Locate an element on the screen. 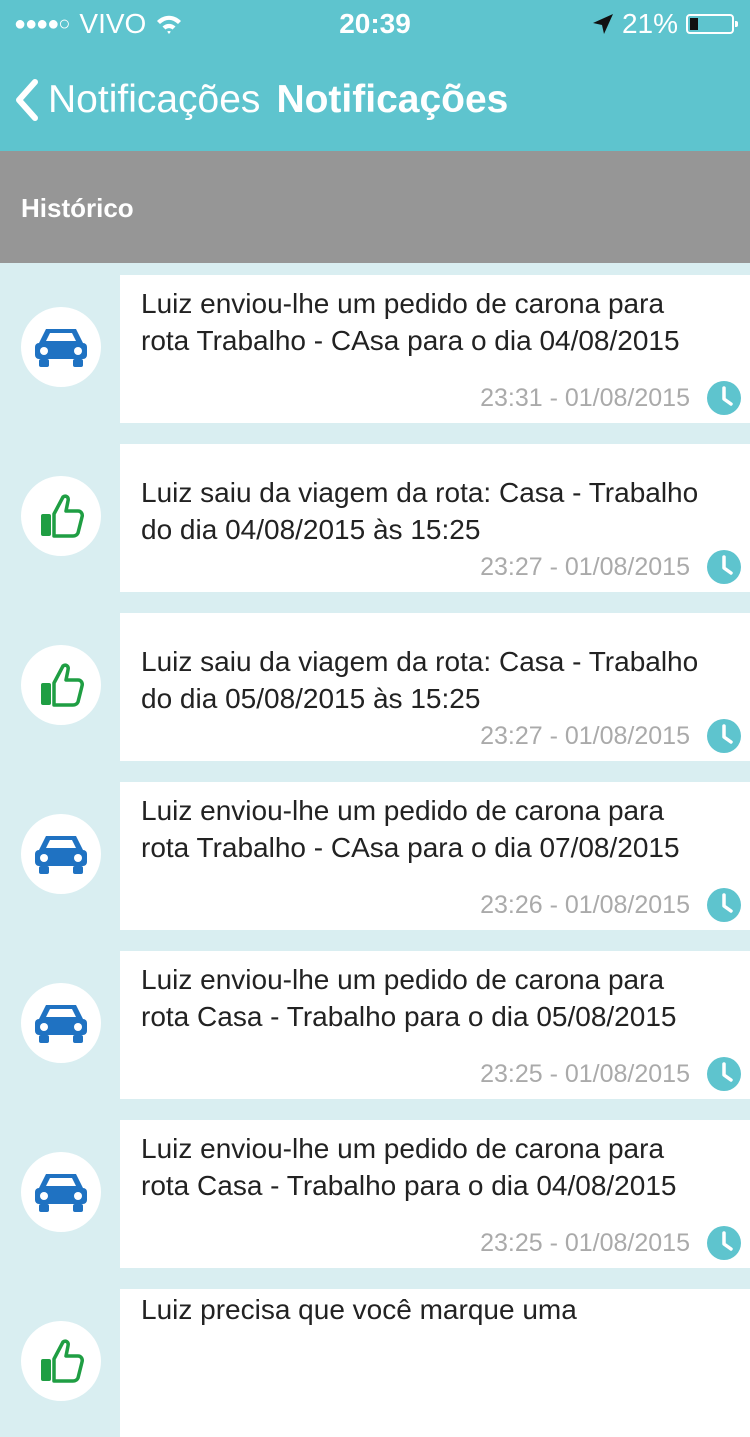 Image resolution: width=750 pixels, height=1437 pixels. history-section-header: Histórico is located at coordinates (375, 207).